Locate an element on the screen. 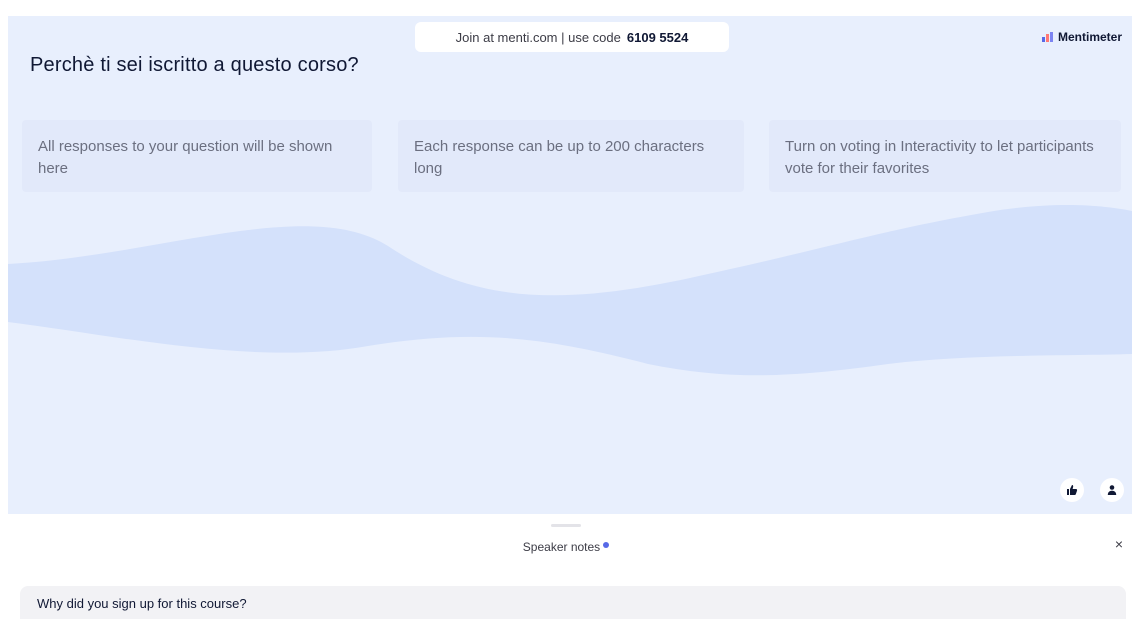  brand-name: Mentimeter is located at coordinates (1089, 37).